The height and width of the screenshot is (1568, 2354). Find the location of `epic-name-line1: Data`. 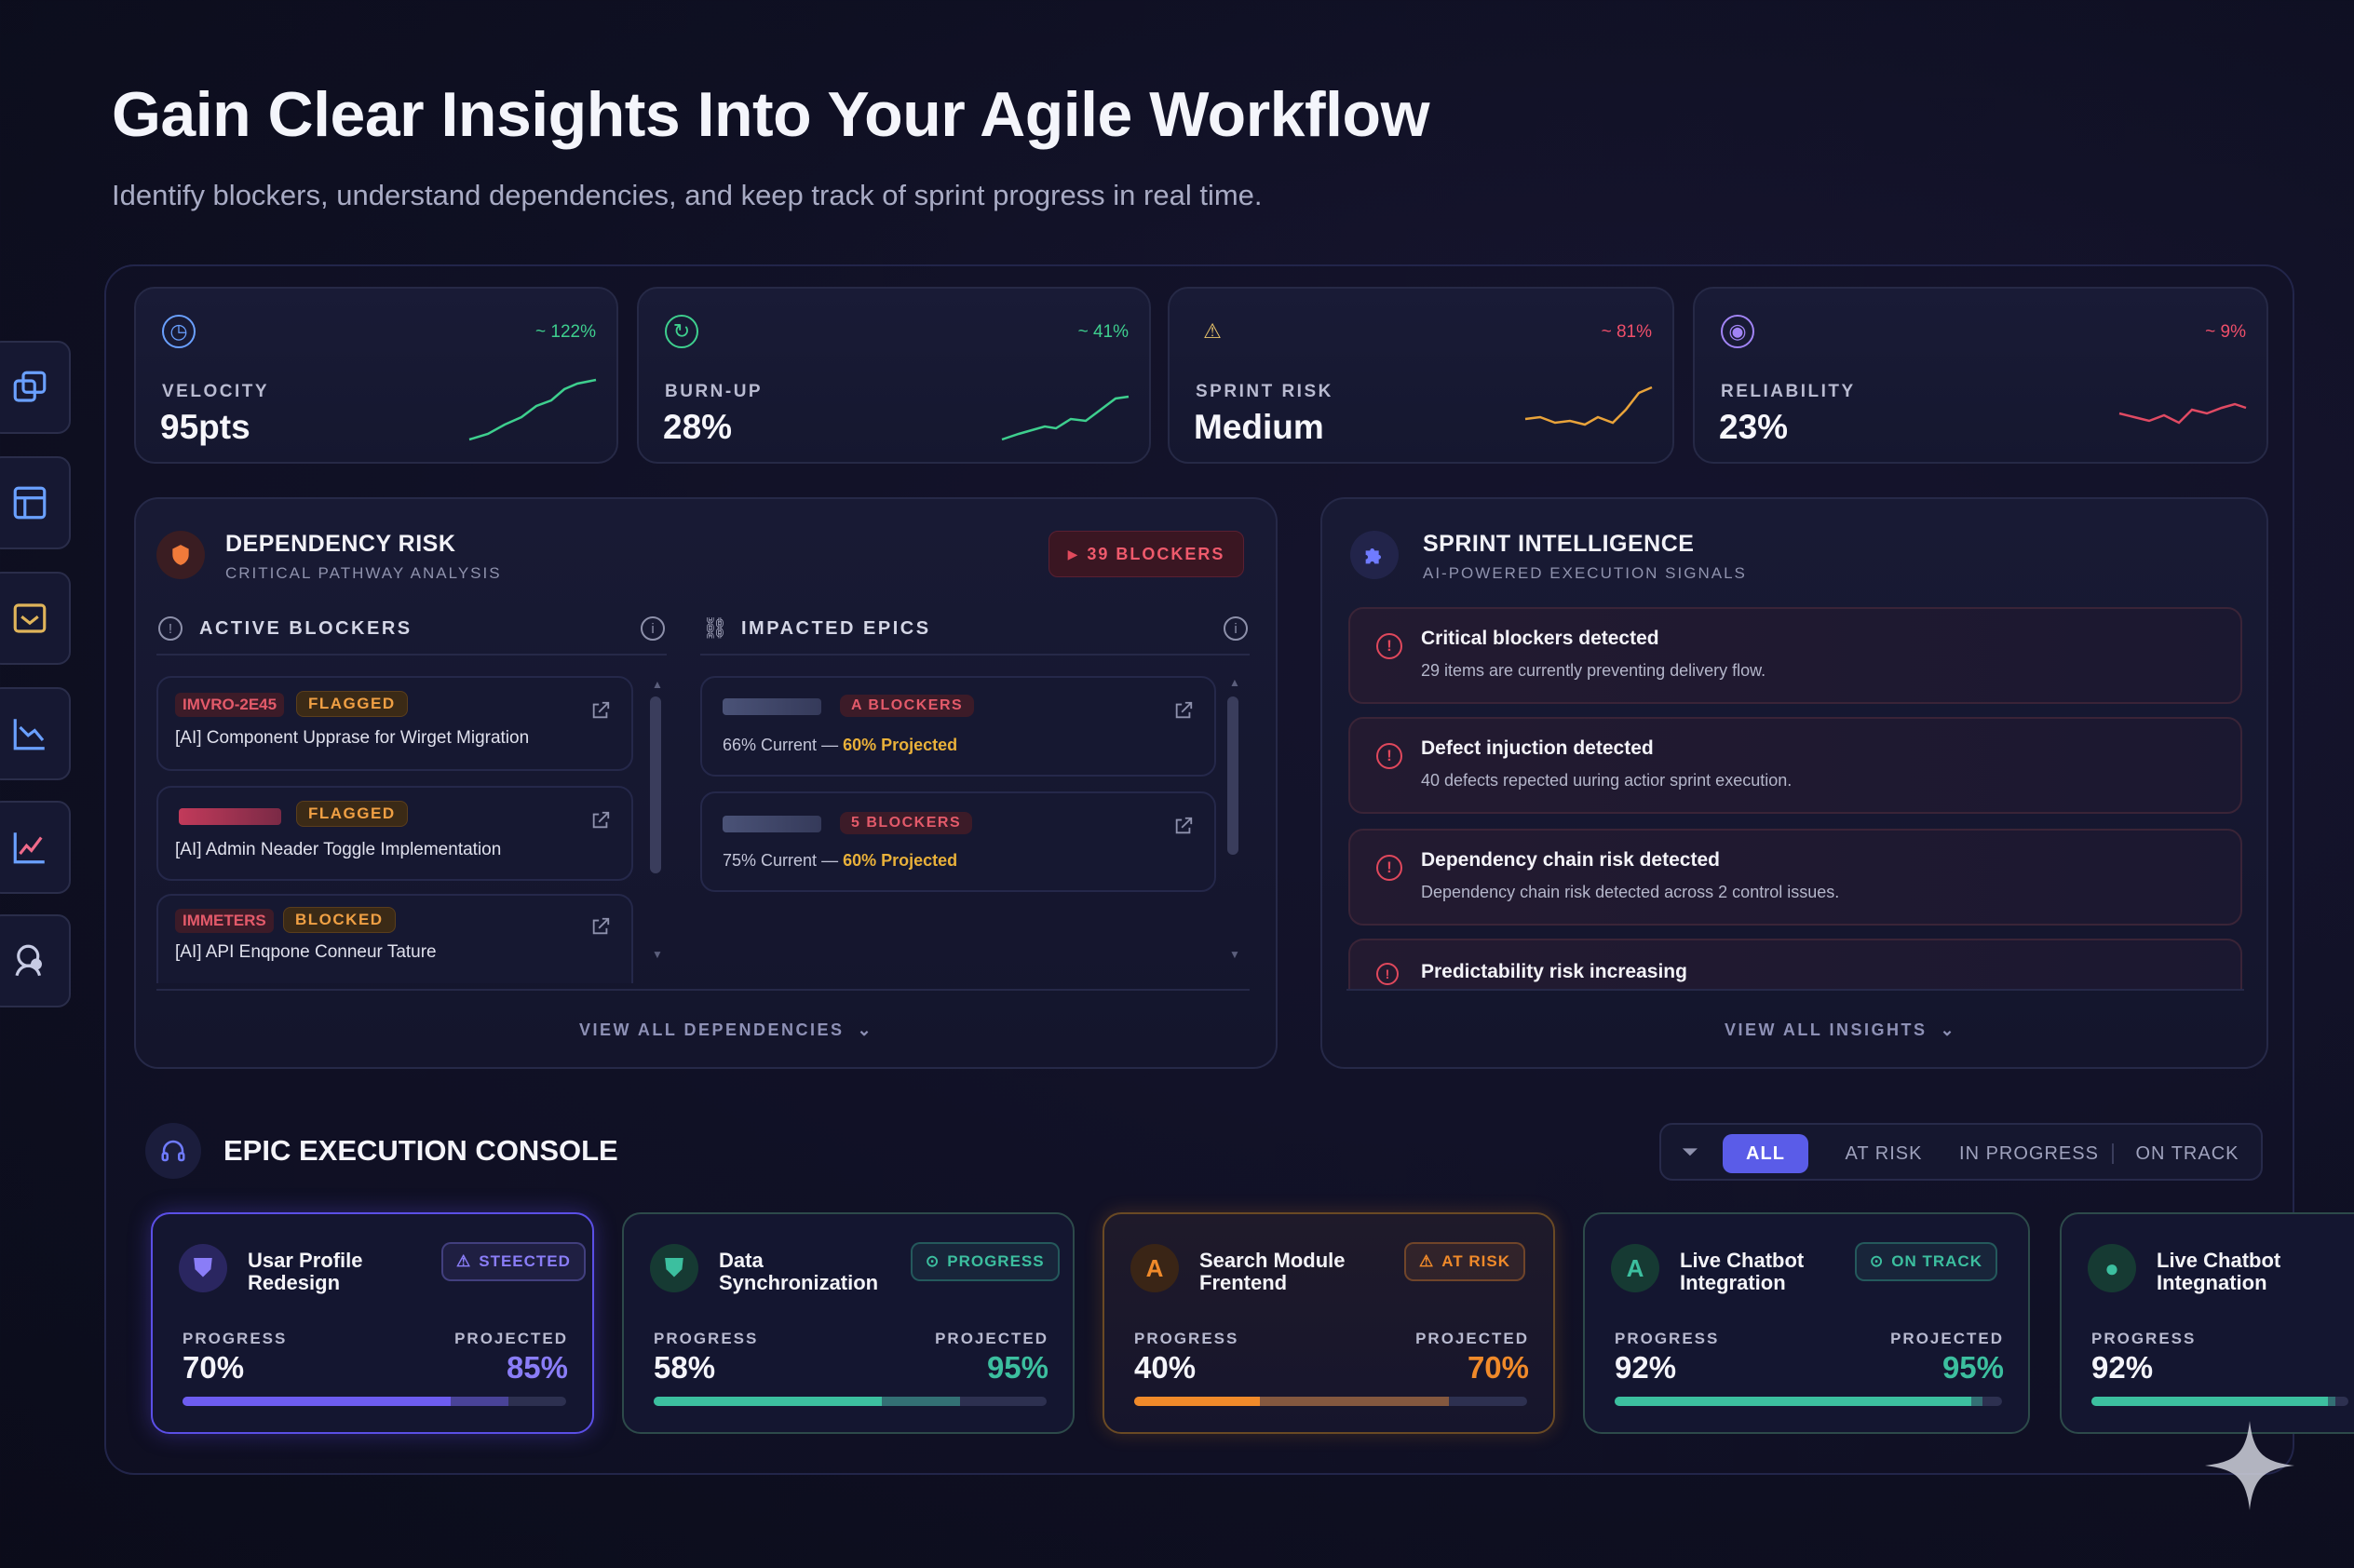

epic-name-line1: Data is located at coordinates (741, 1260).